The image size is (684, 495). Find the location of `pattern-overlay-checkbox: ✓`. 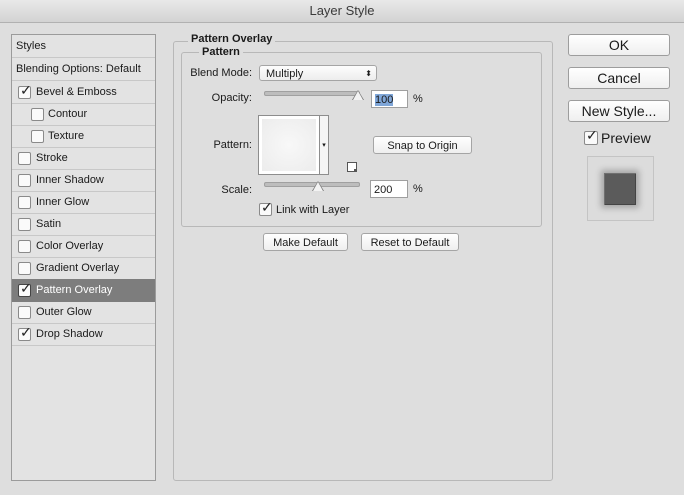

pattern-overlay-checkbox: ✓ is located at coordinates (25, 288).